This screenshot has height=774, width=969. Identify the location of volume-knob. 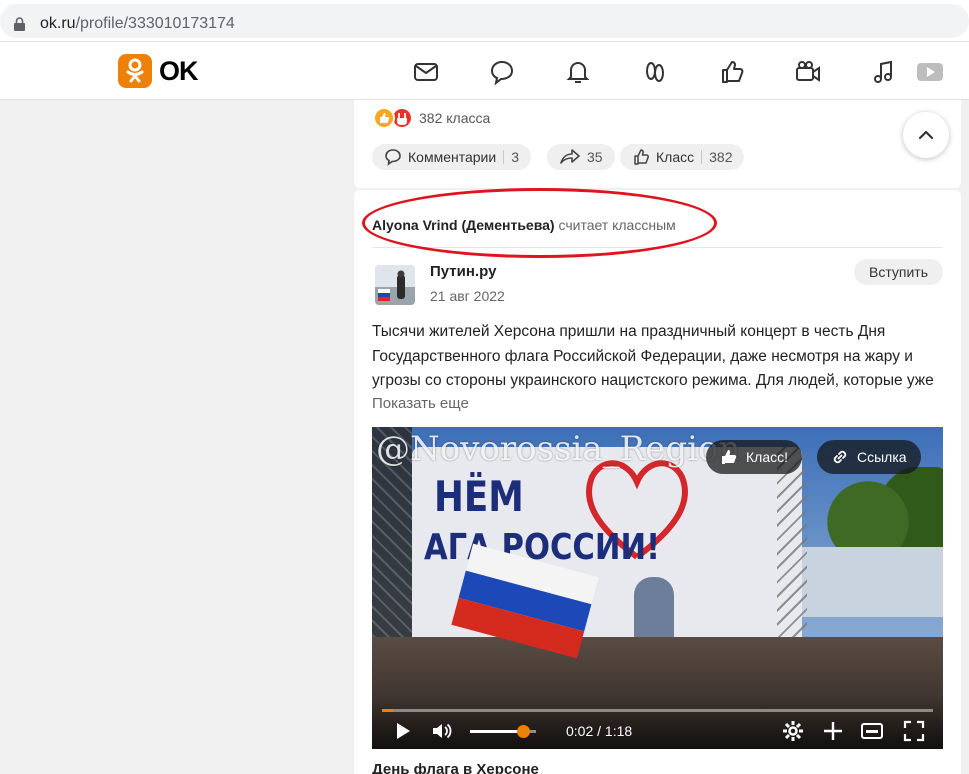
(523, 731).